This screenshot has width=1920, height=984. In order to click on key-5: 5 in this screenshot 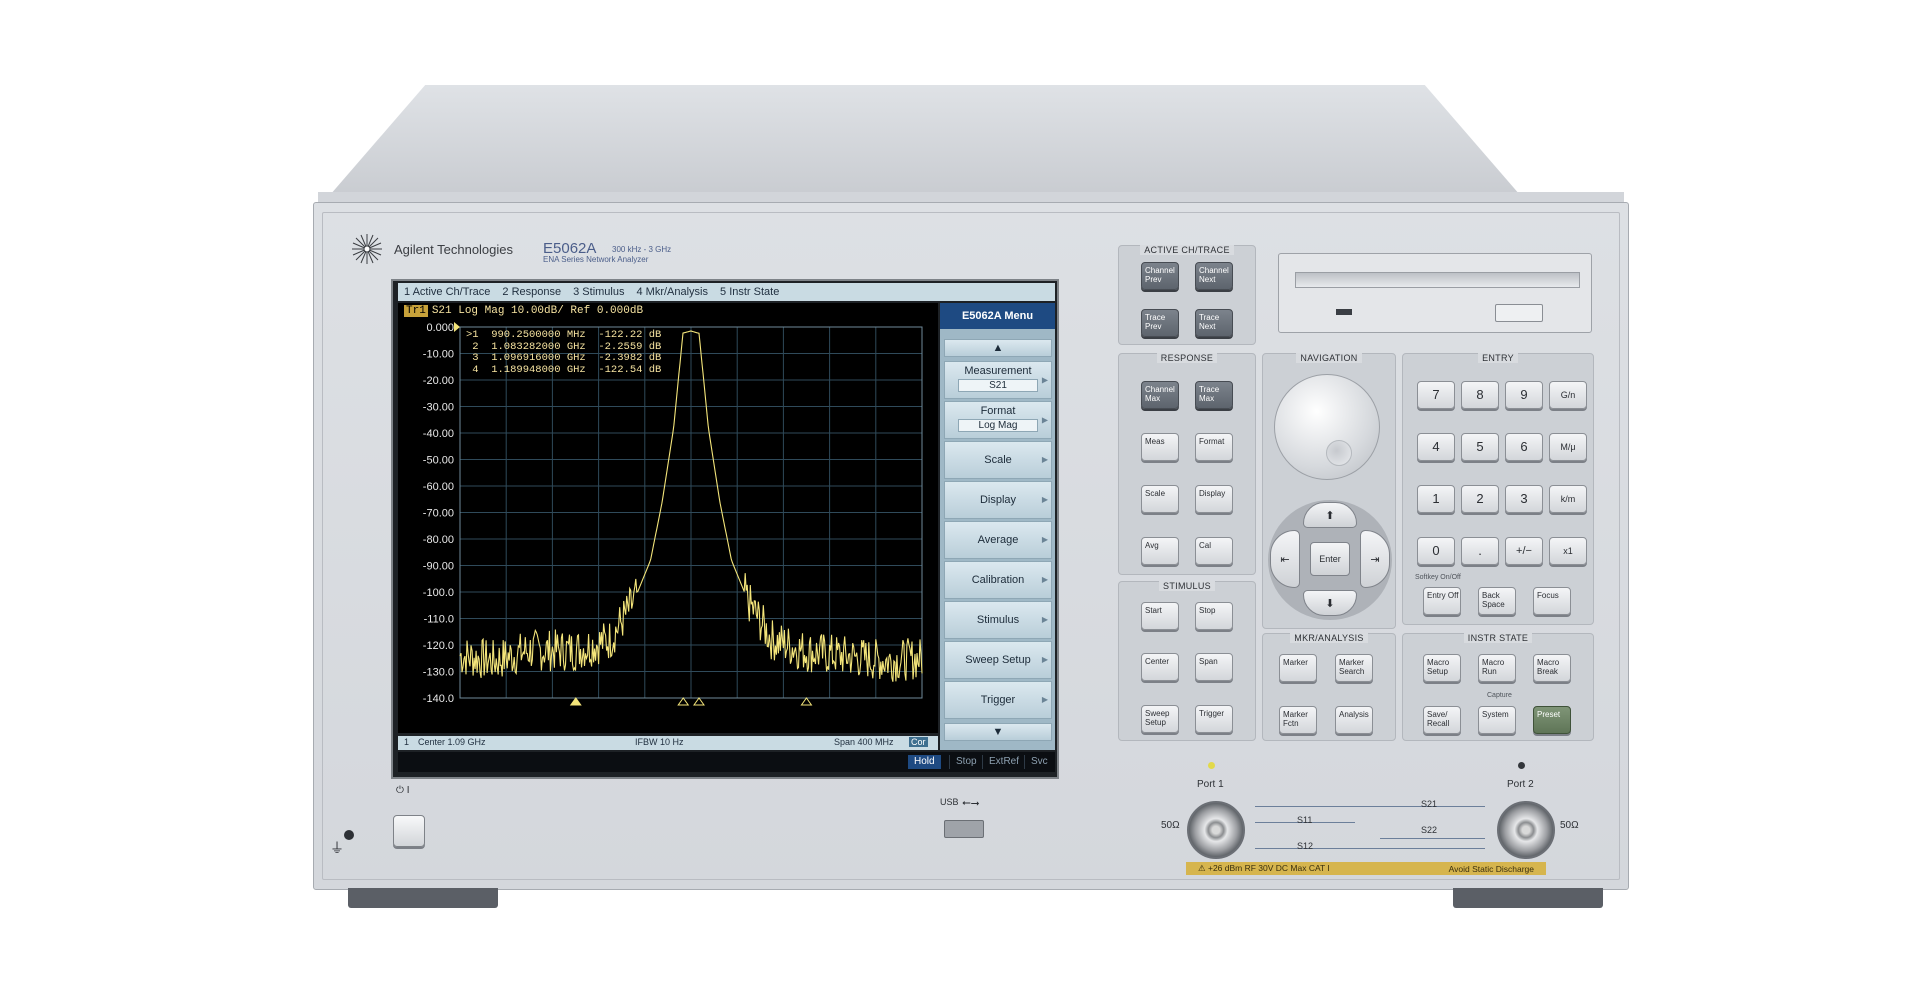, I will do `click(1480, 447)`.